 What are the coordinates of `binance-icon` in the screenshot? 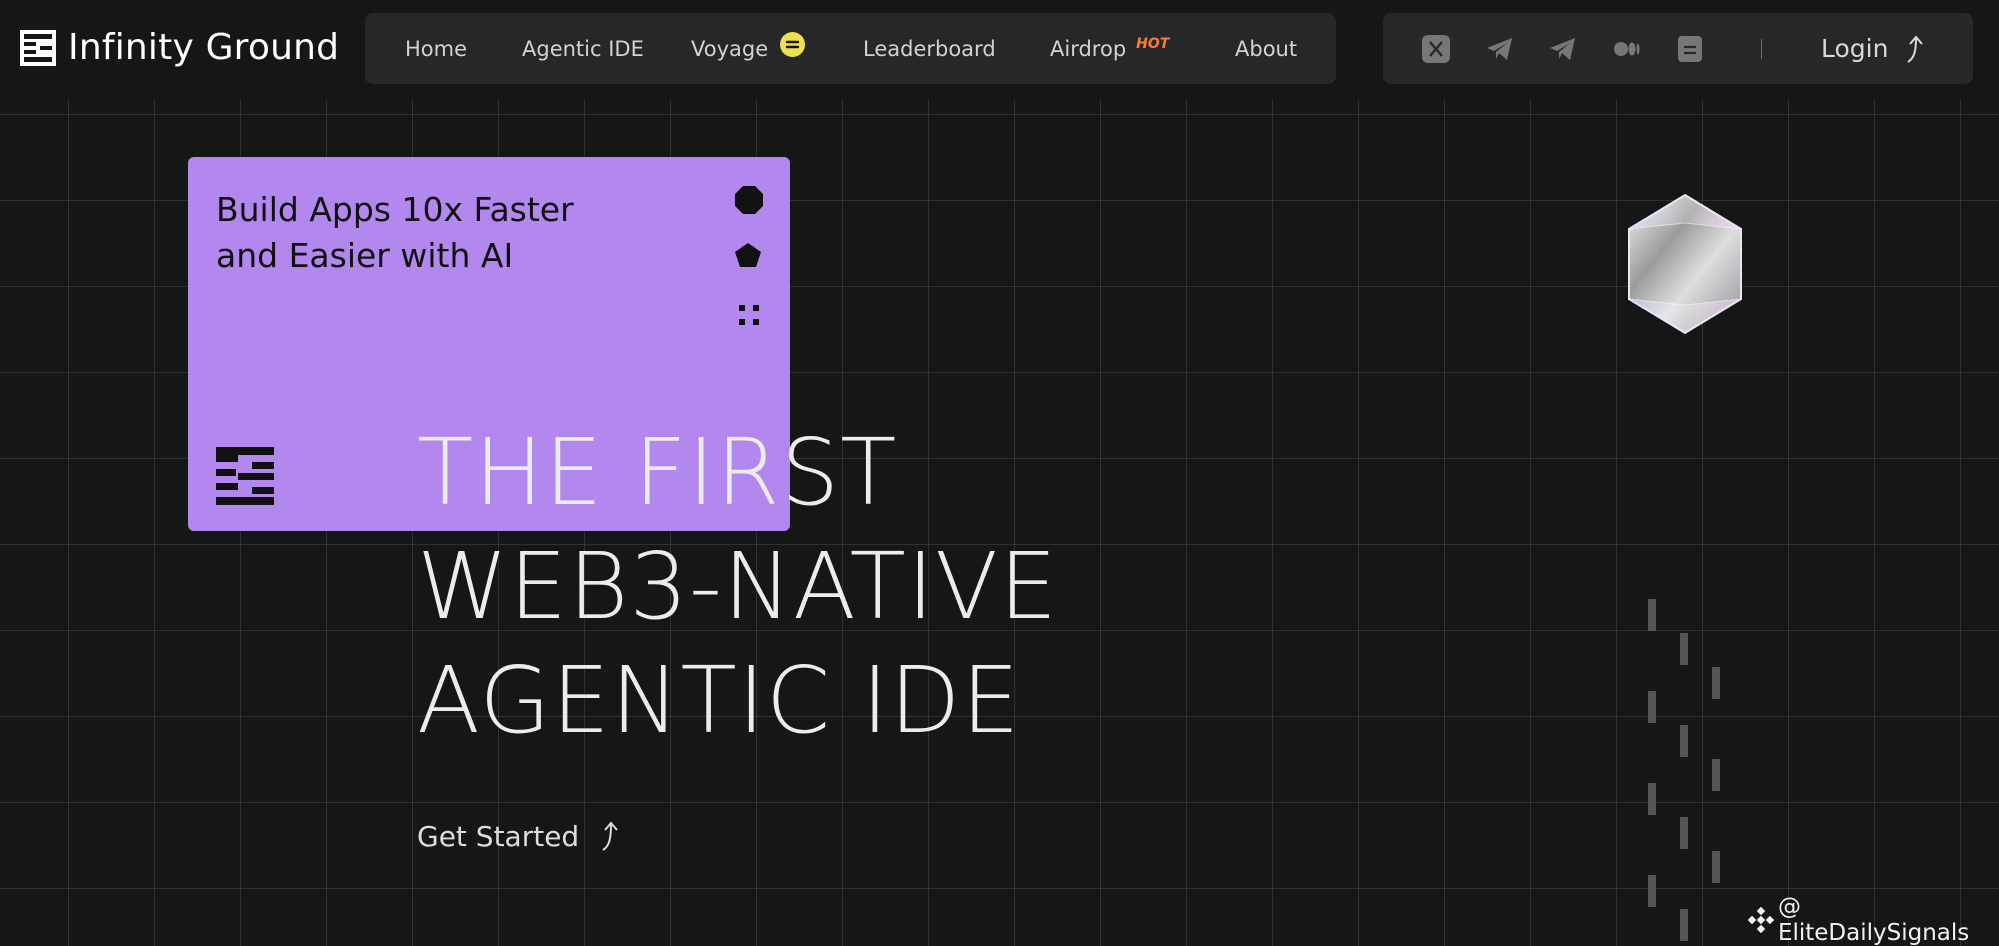 It's located at (1761, 920).